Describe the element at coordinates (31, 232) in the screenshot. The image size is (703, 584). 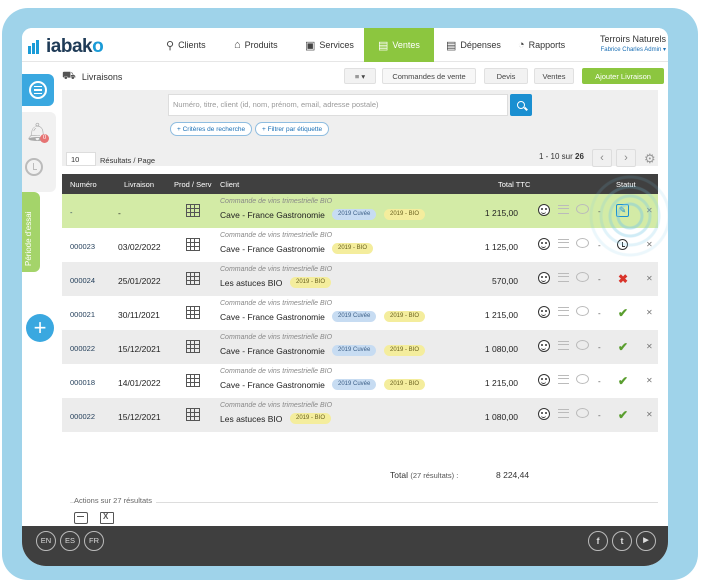
I see `trial-tab: Période d'essai` at that location.